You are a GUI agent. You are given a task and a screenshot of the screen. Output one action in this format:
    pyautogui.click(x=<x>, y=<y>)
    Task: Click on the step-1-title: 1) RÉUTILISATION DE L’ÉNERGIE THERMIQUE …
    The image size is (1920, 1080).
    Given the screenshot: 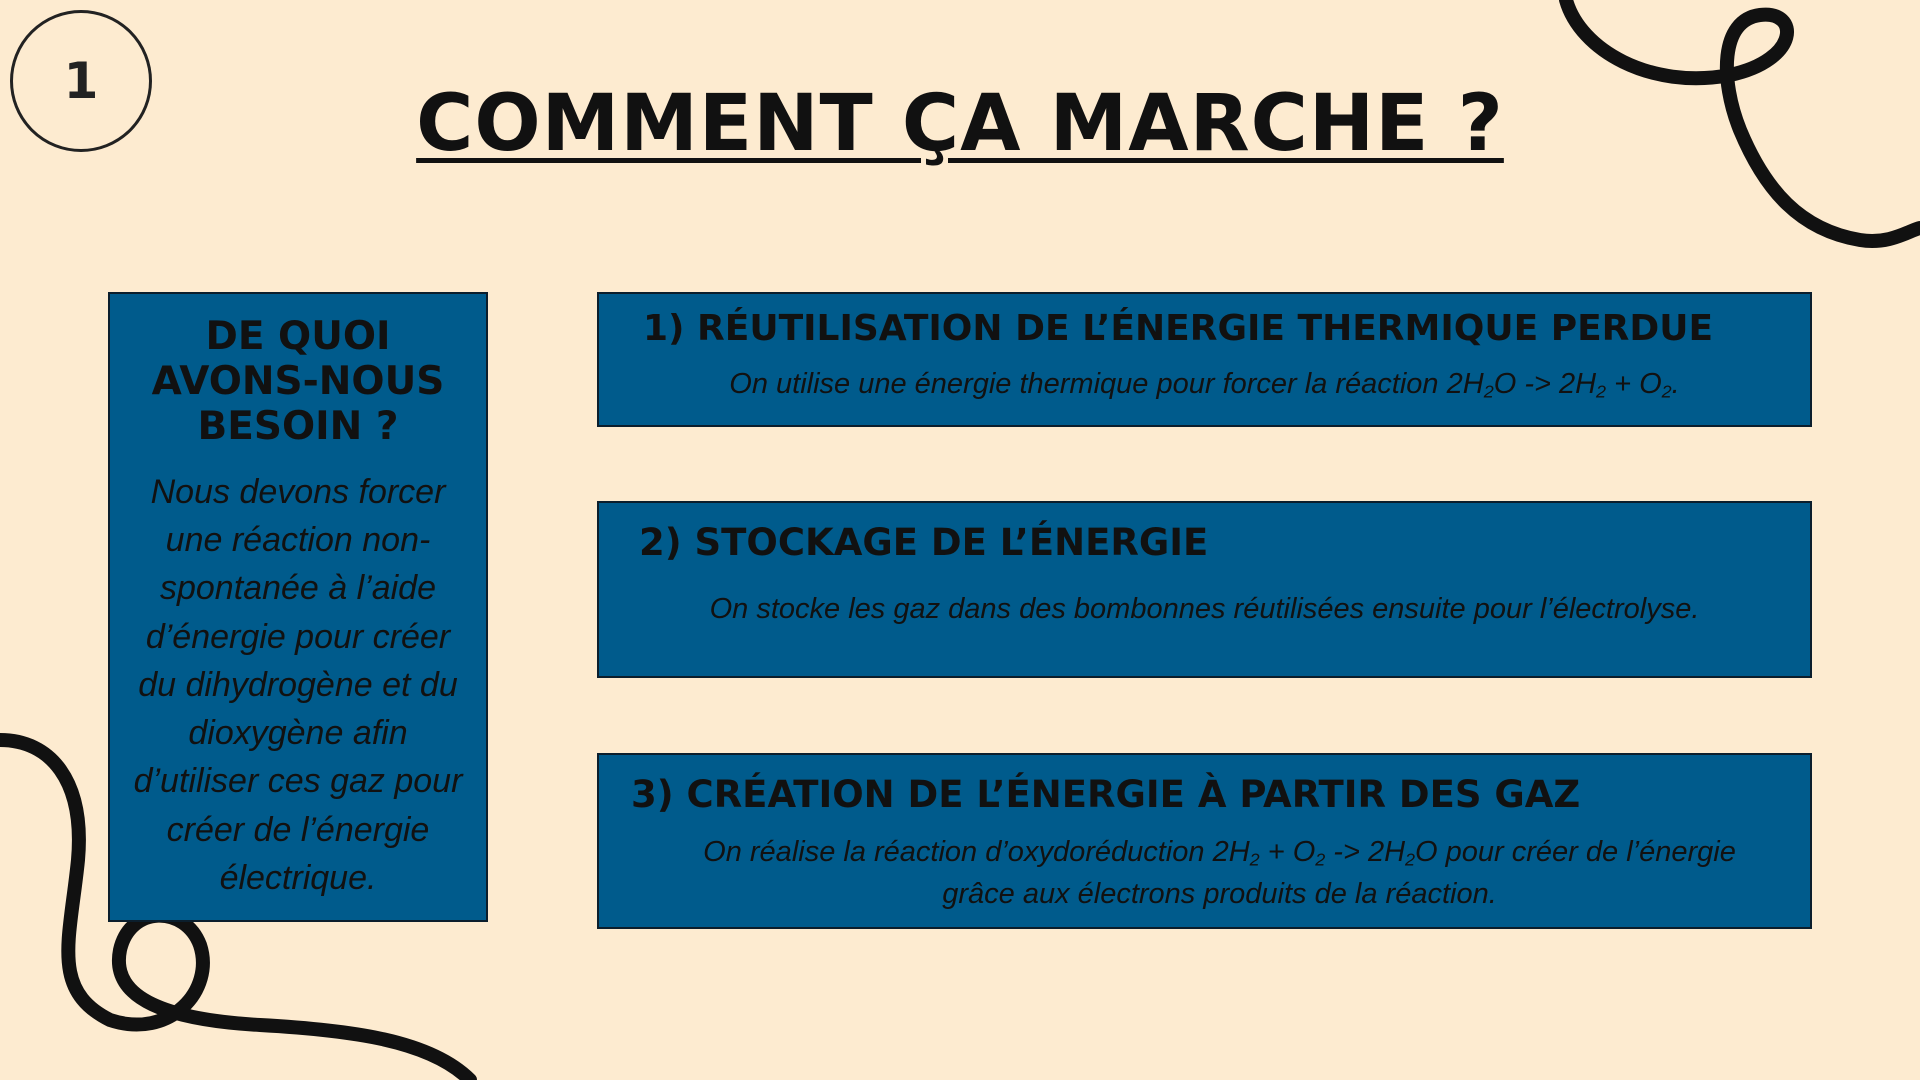 What is the action you would take?
    pyautogui.click(x=1178, y=328)
    